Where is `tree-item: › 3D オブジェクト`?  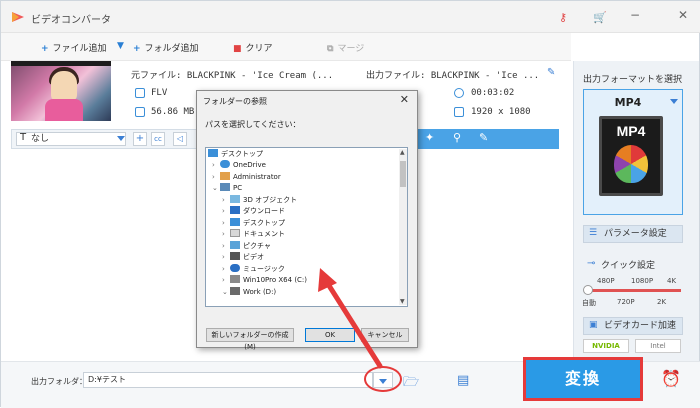
tree-item: › 3D オブジェクト is located at coordinates (259, 200).